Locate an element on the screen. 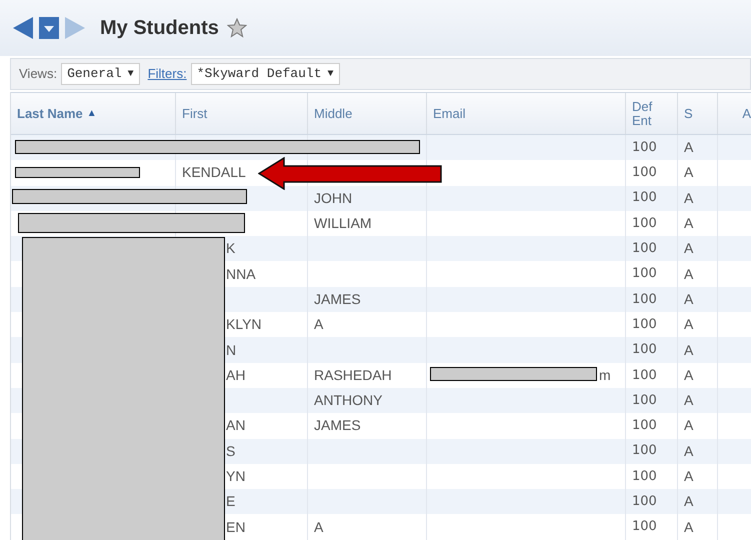  table-cell-text: YN is located at coordinates (236, 476).